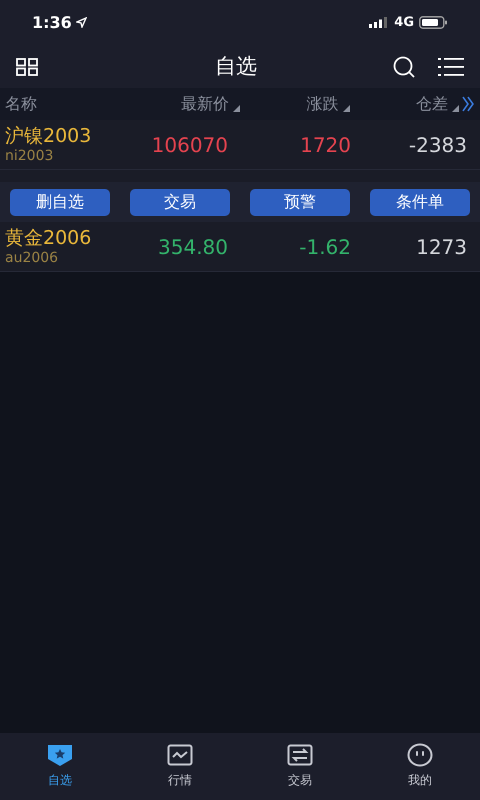  I want to click on smiley-icon, so click(420, 755).